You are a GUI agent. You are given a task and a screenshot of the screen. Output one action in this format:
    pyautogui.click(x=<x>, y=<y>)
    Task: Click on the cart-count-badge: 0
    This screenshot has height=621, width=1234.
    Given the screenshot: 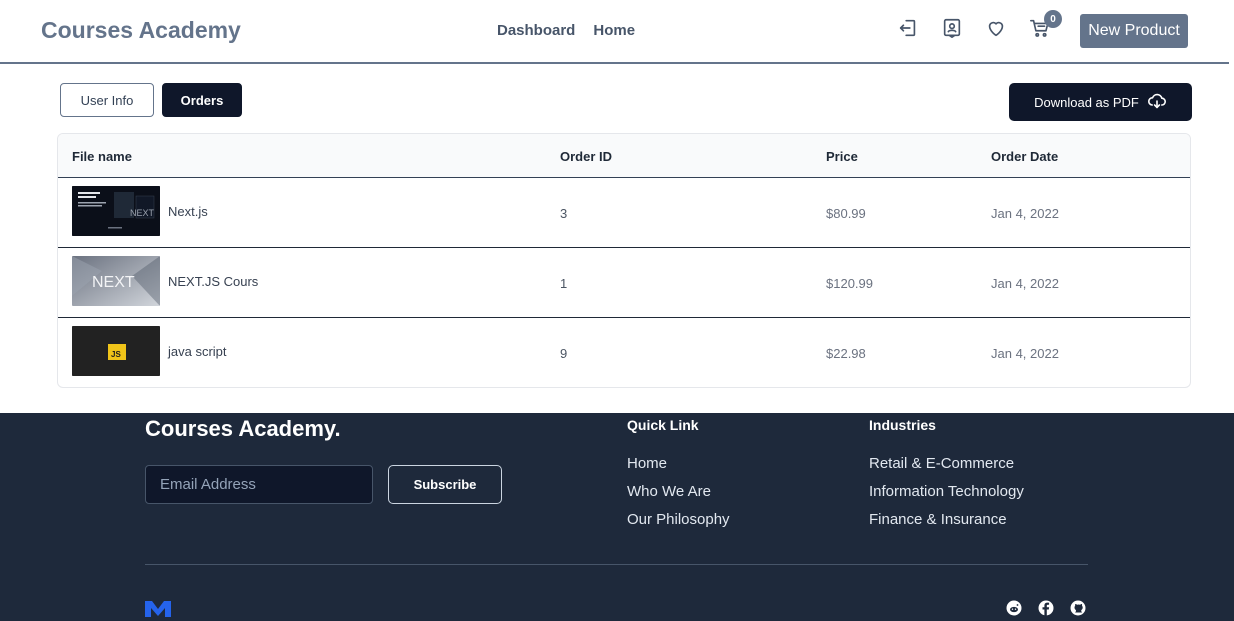 What is the action you would take?
    pyautogui.click(x=1053, y=19)
    